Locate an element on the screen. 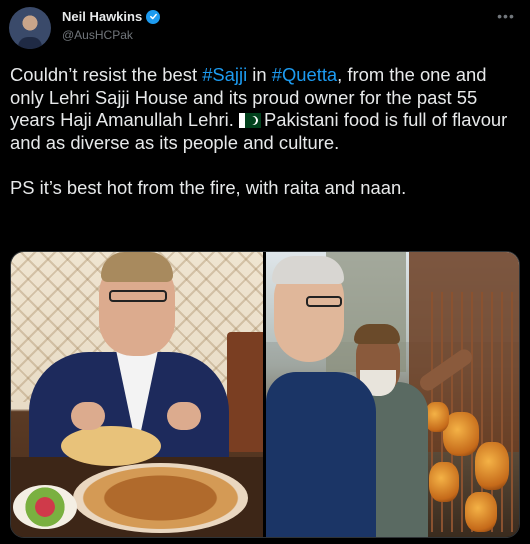 This screenshot has height=544, width=530. tweet-text-segment: in is located at coordinates (259, 74).